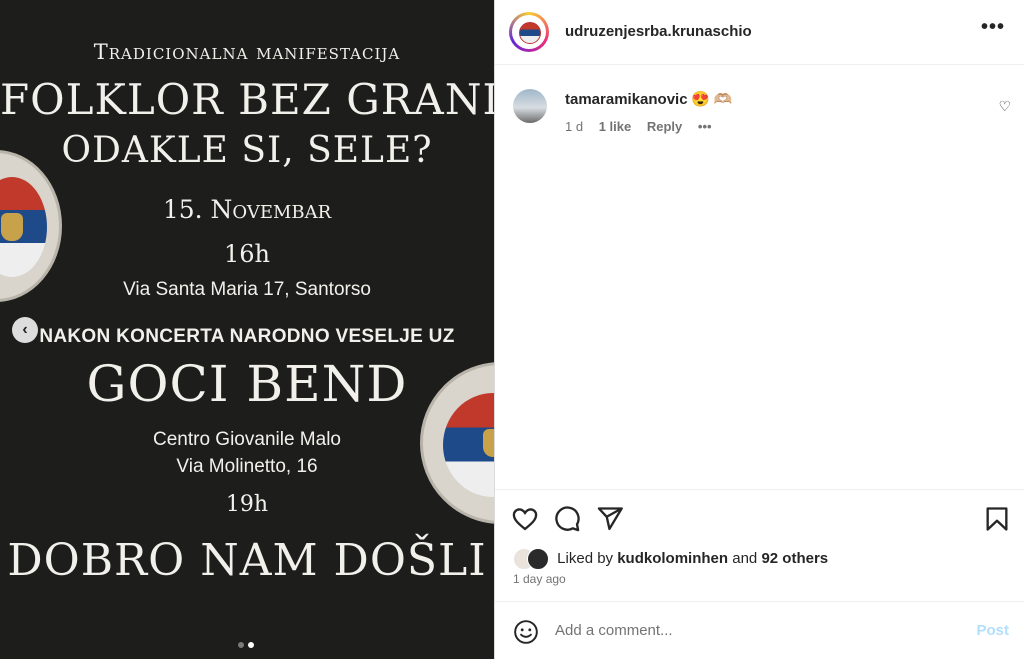 The height and width of the screenshot is (659, 1024). I want to click on poster-after-concert: NAKON KONCERTA NARODNO VESELJE UZ, so click(247, 336).